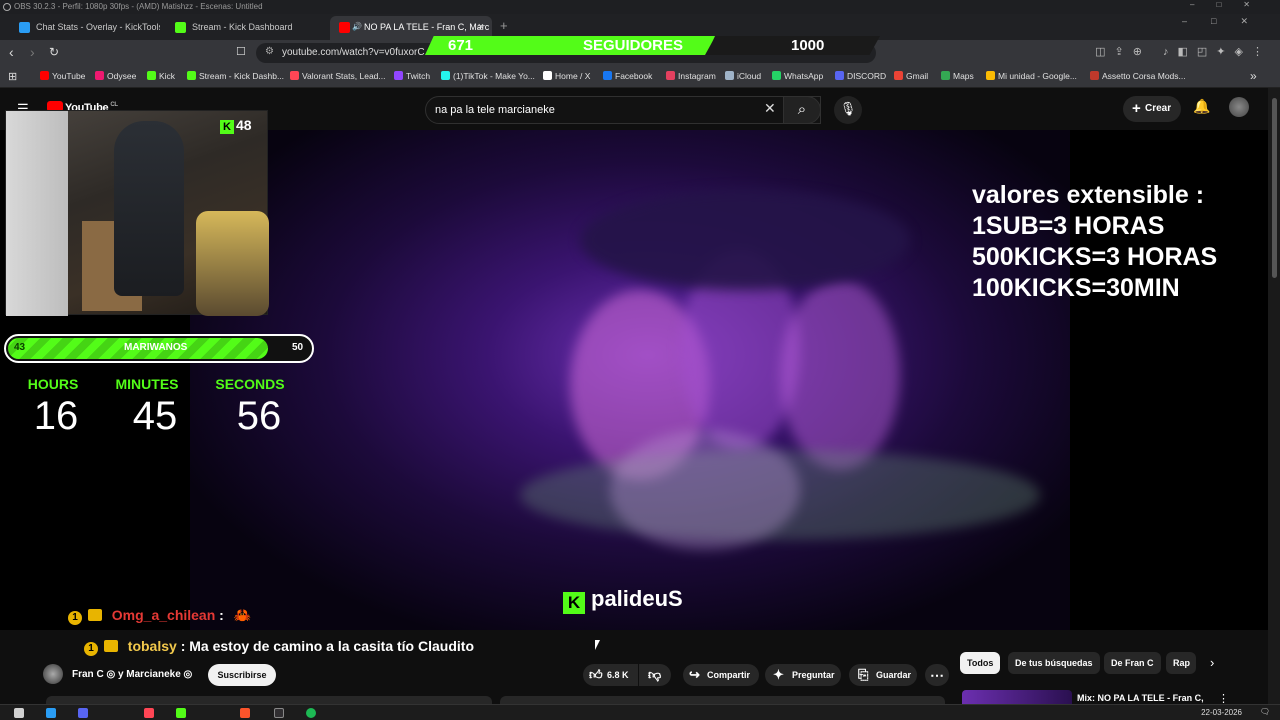 The width and height of the screenshot is (1280, 720). What do you see at coordinates (7, 7) in the screenshot?
I see `obs-icon` at bounding box center [7, 7].